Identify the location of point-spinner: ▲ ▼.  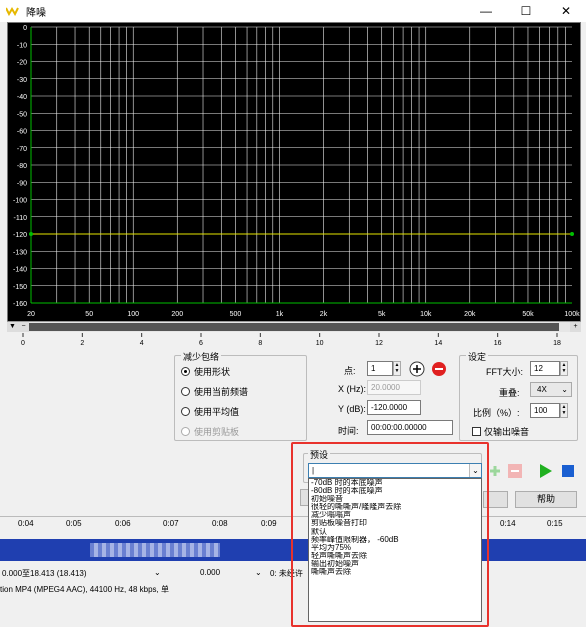
(397, 368).